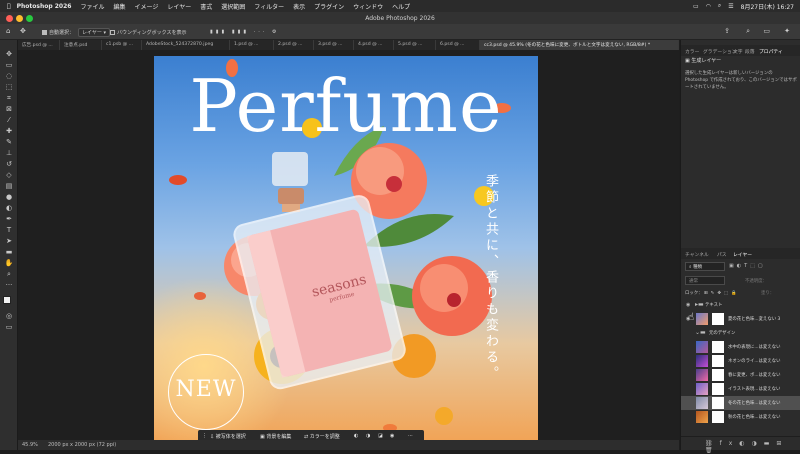  Describe the element at coordinates (738, 51) in the screenshot. I see `tab-character: 文字` at that location.